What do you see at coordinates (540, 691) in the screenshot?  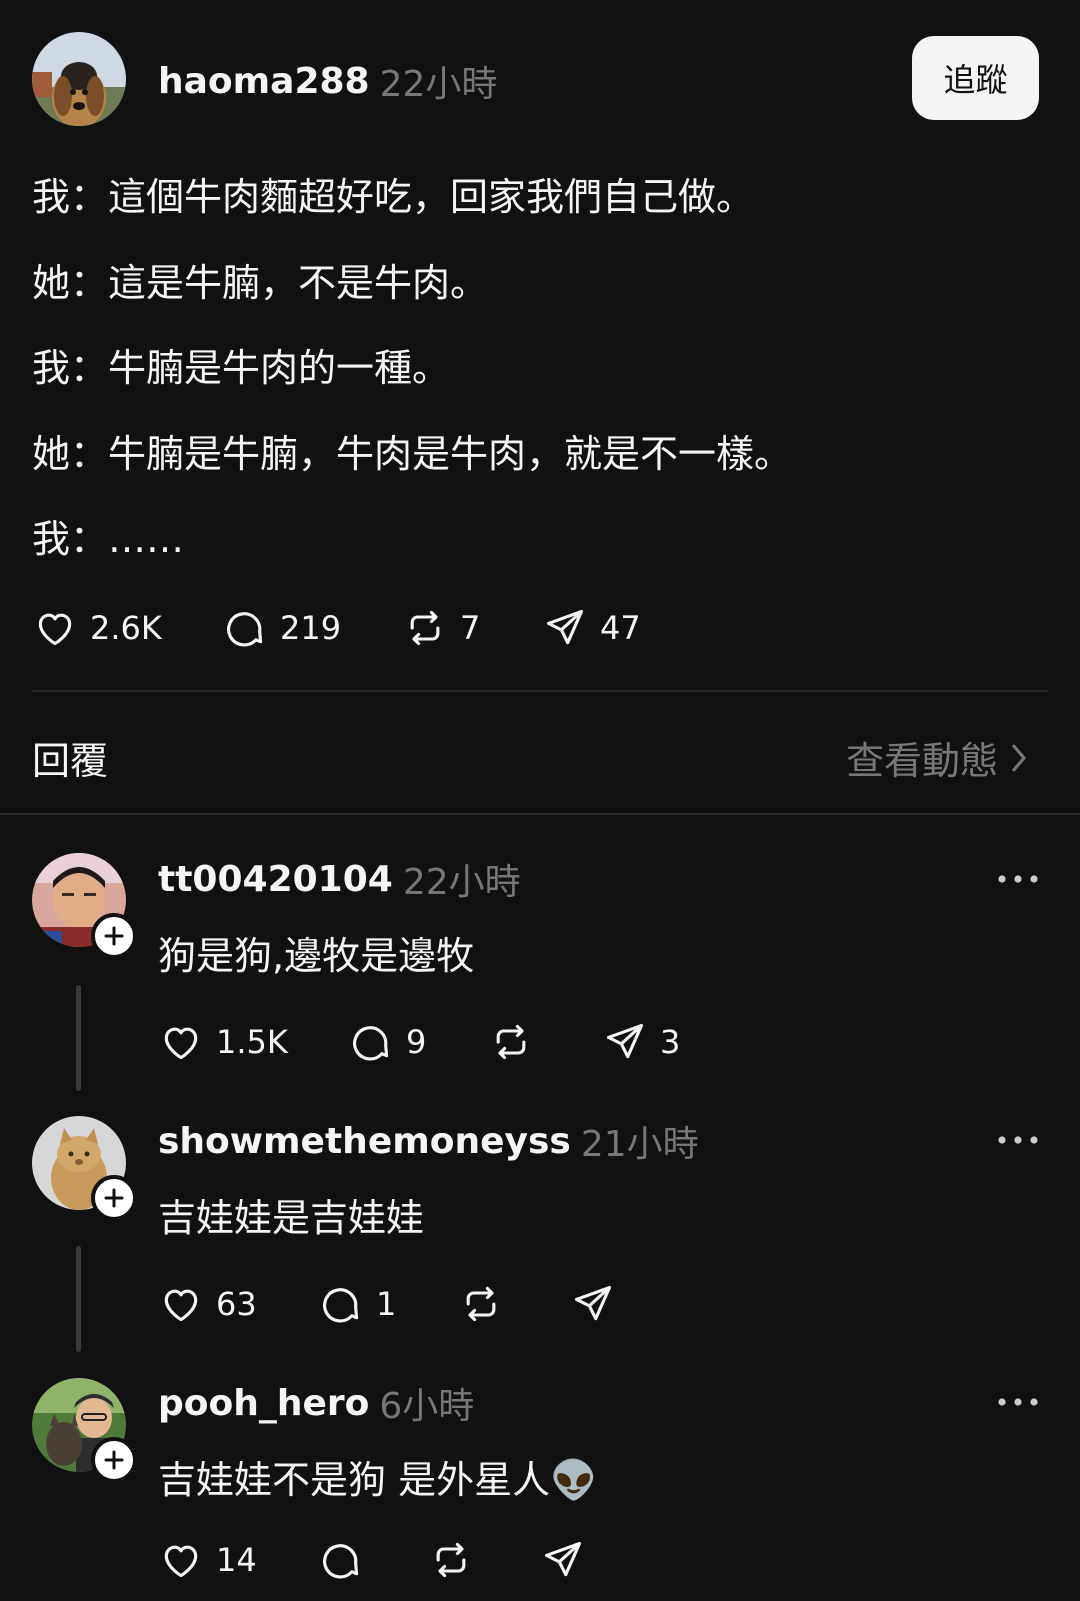 I see `post-divider` at bounding box center [540, 691].